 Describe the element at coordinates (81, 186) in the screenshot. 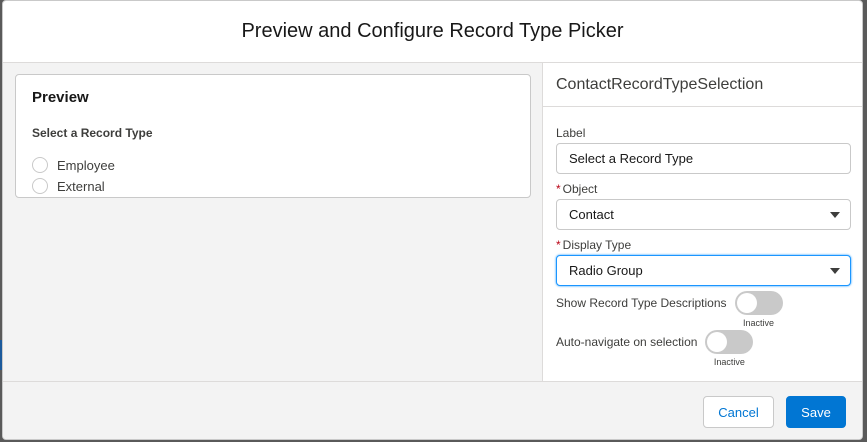

I see `radio-label: External` at that location.